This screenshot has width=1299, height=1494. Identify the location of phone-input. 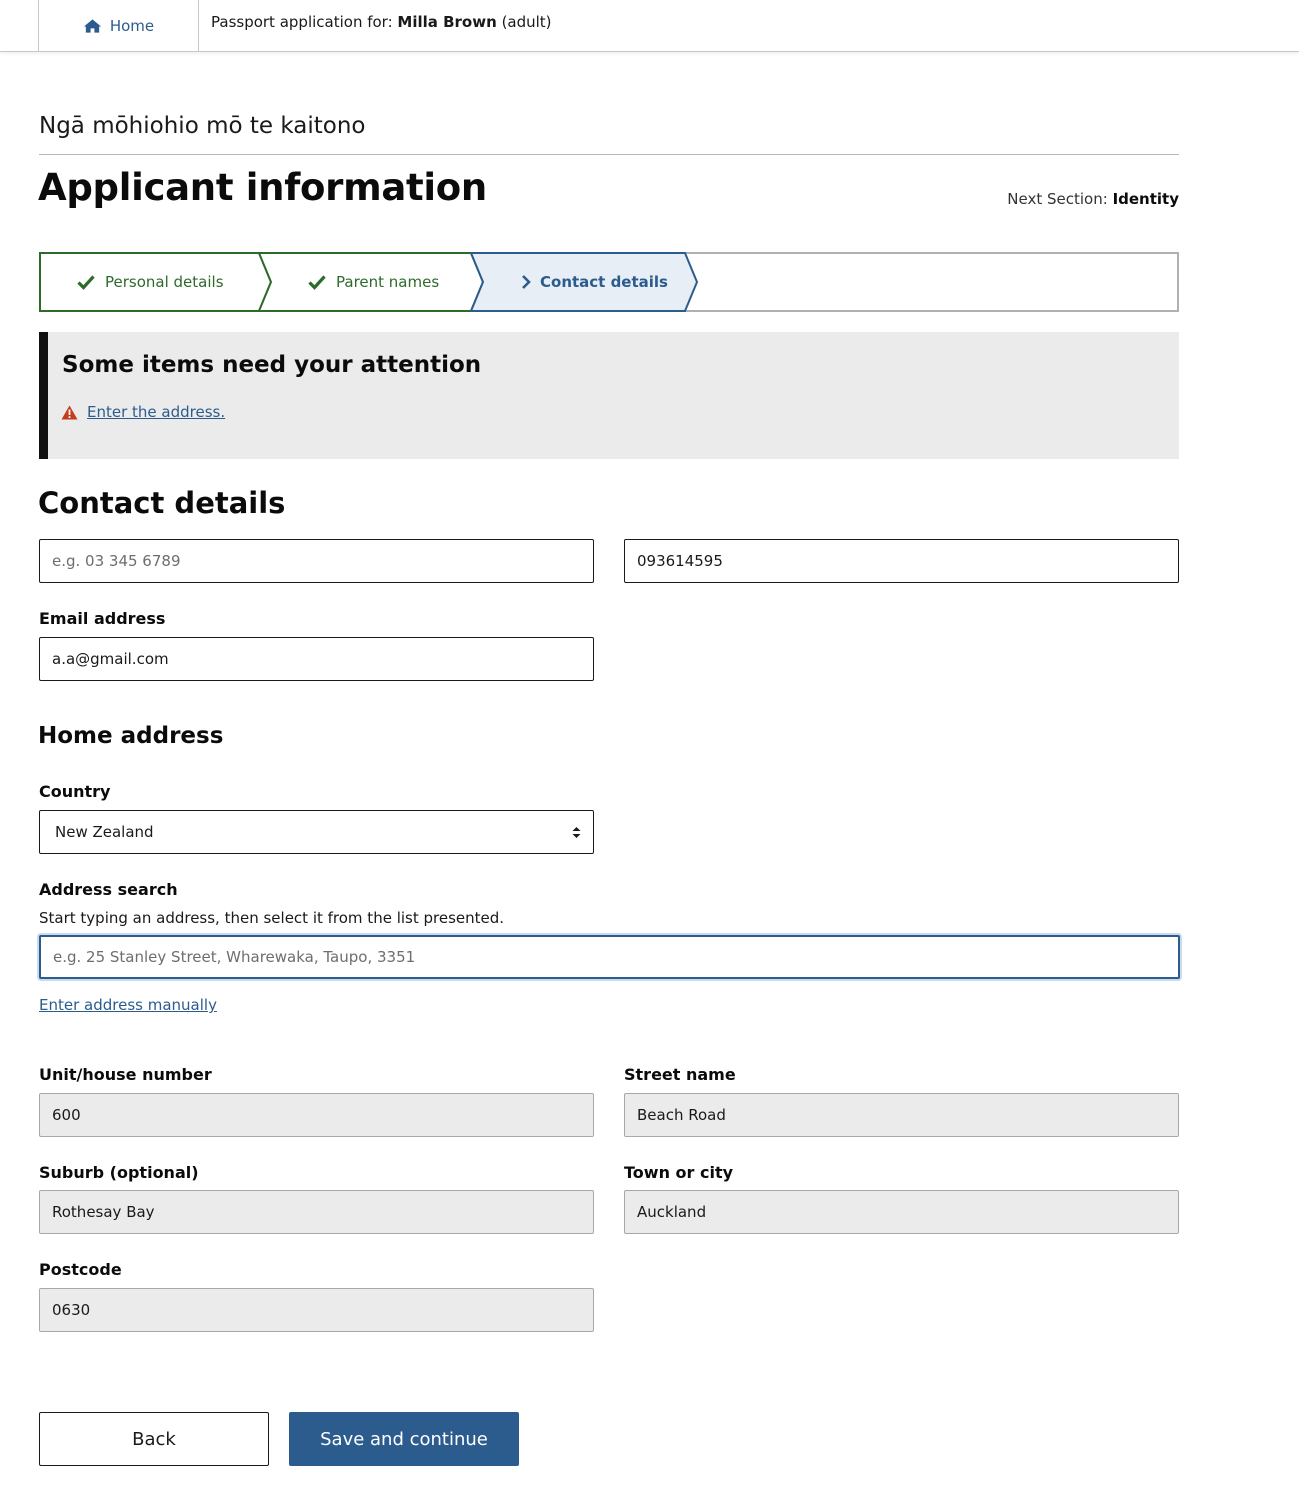
(316, 561).